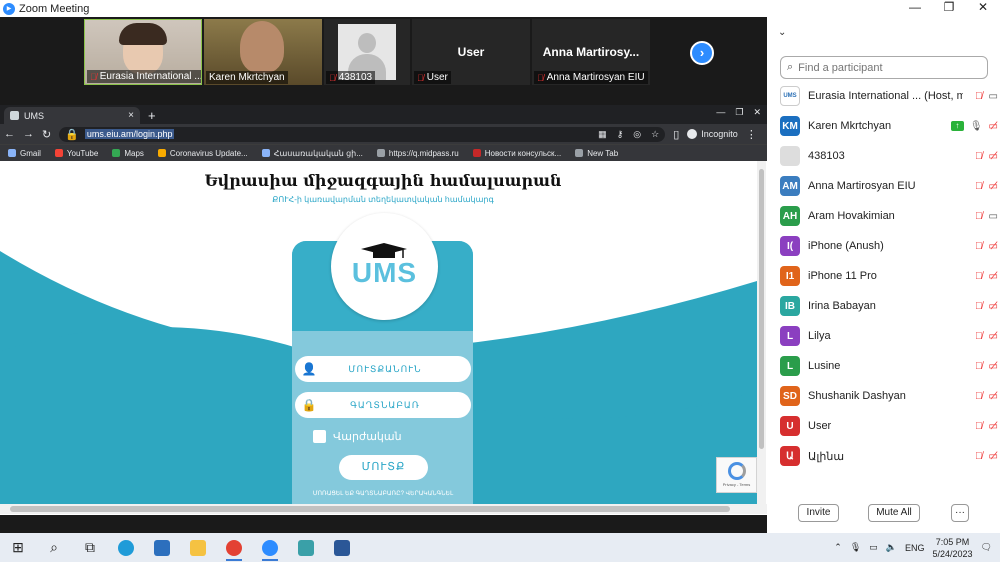  Describe the element at coordinates (889, 186) in the screenshot. I see `participant-row: AM Anna Martirosyan EIU 🎙̸ ▭̸` at that location.